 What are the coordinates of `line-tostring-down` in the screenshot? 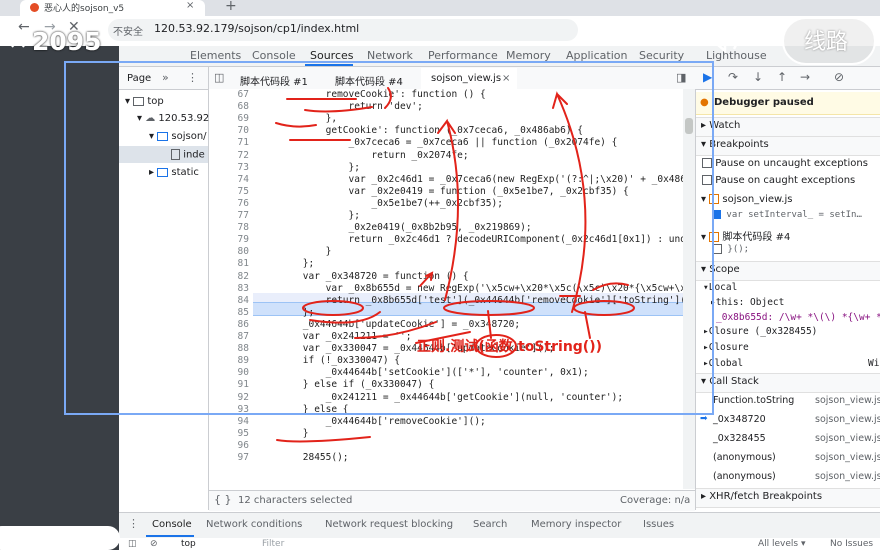 It's located at (587, 325).